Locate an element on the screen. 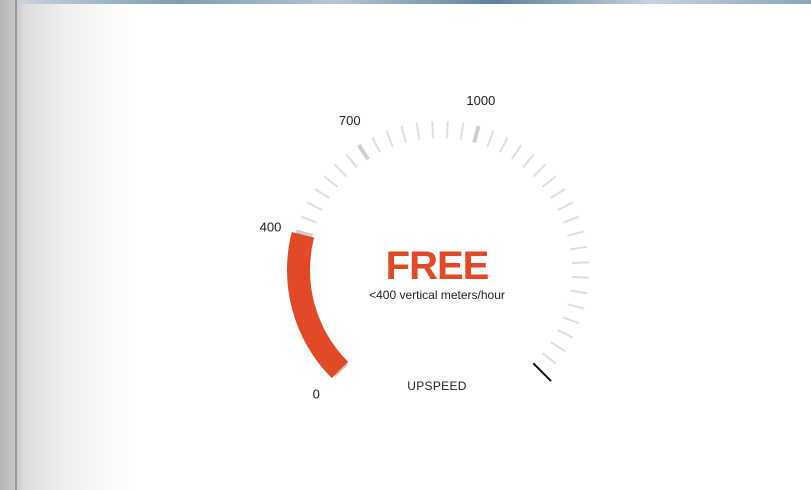 The height and width of the screenshot is (490, 811). gauge-scale-label: 1000 is located at coordinates (480, 100).